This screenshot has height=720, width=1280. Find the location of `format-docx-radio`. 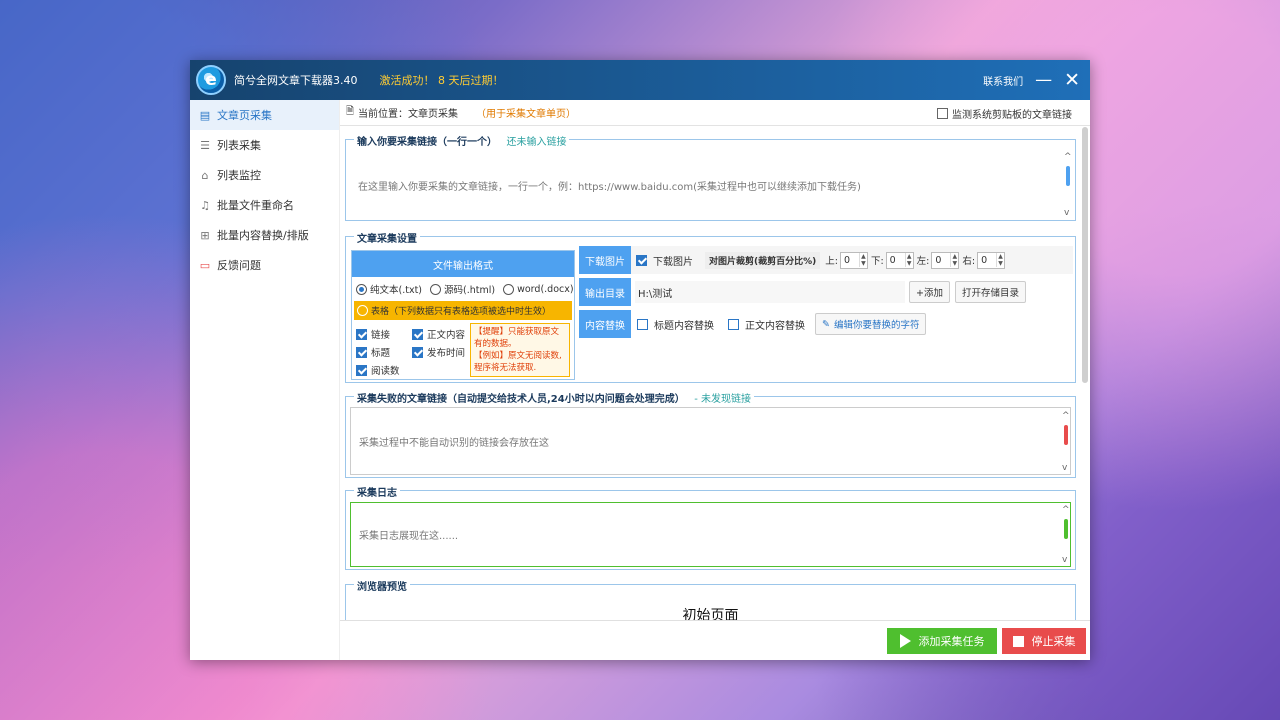

format-docx-radio is located at coordinates (509, 289).